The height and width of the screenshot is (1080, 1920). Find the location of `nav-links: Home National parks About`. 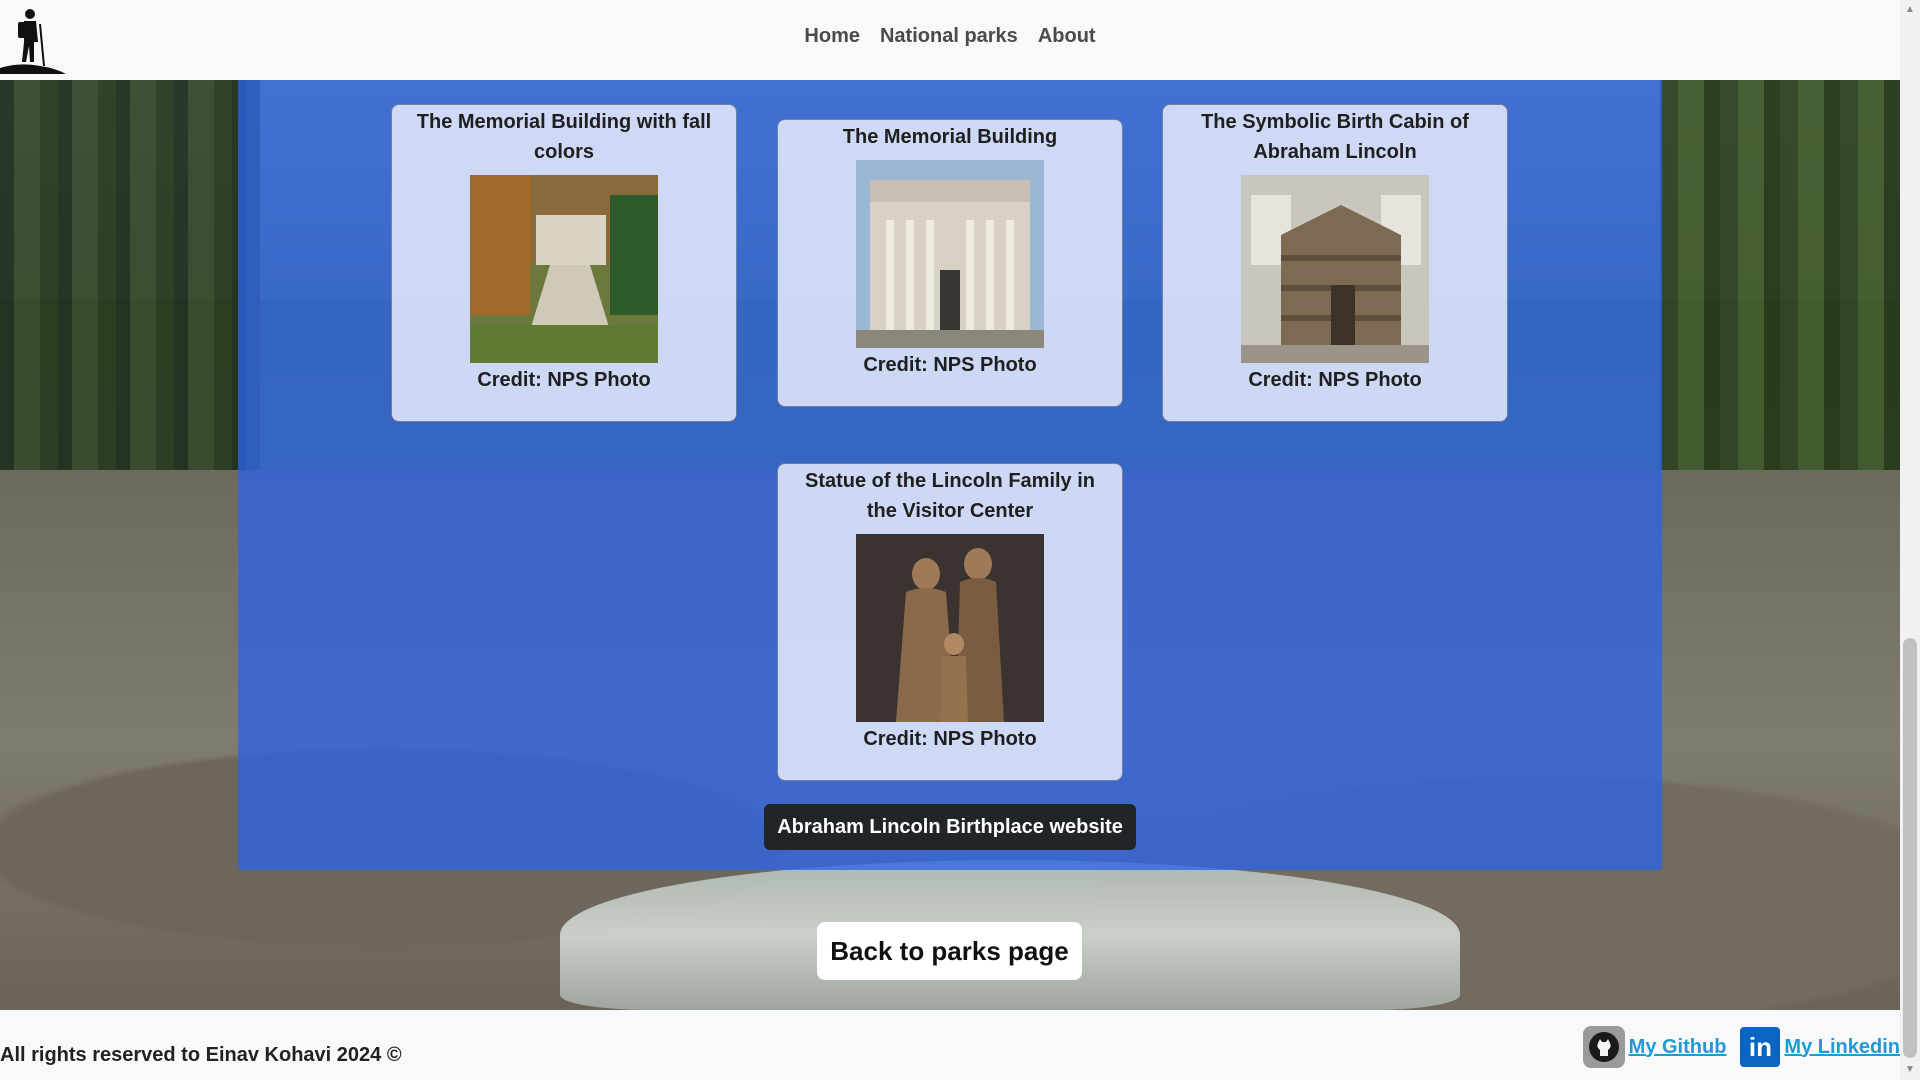

nav-links: Home National parks About is located at coordinates (949, 36).